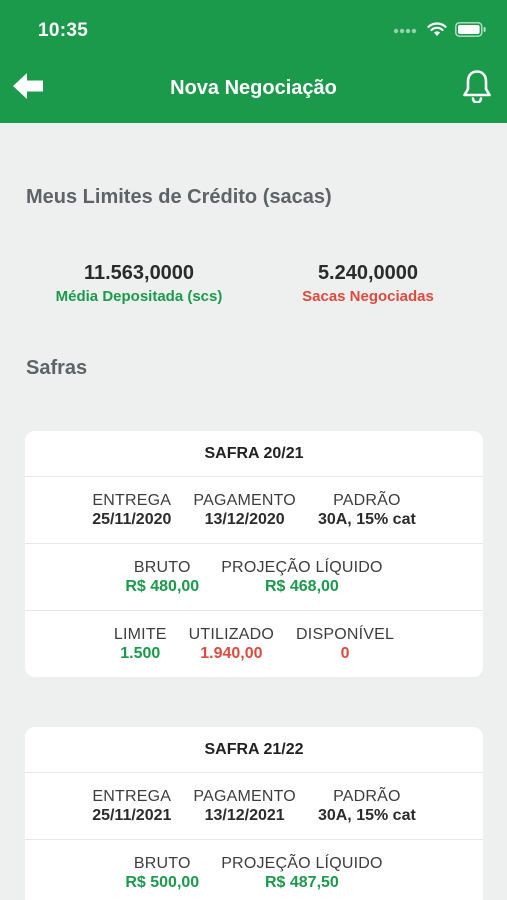 This screenshot has height=900, width=507. What do you see at coordinates (140, 644) in the screenshot?
I see `limite-cell: LIMITE 1.500` at bounding box center [140, 644].